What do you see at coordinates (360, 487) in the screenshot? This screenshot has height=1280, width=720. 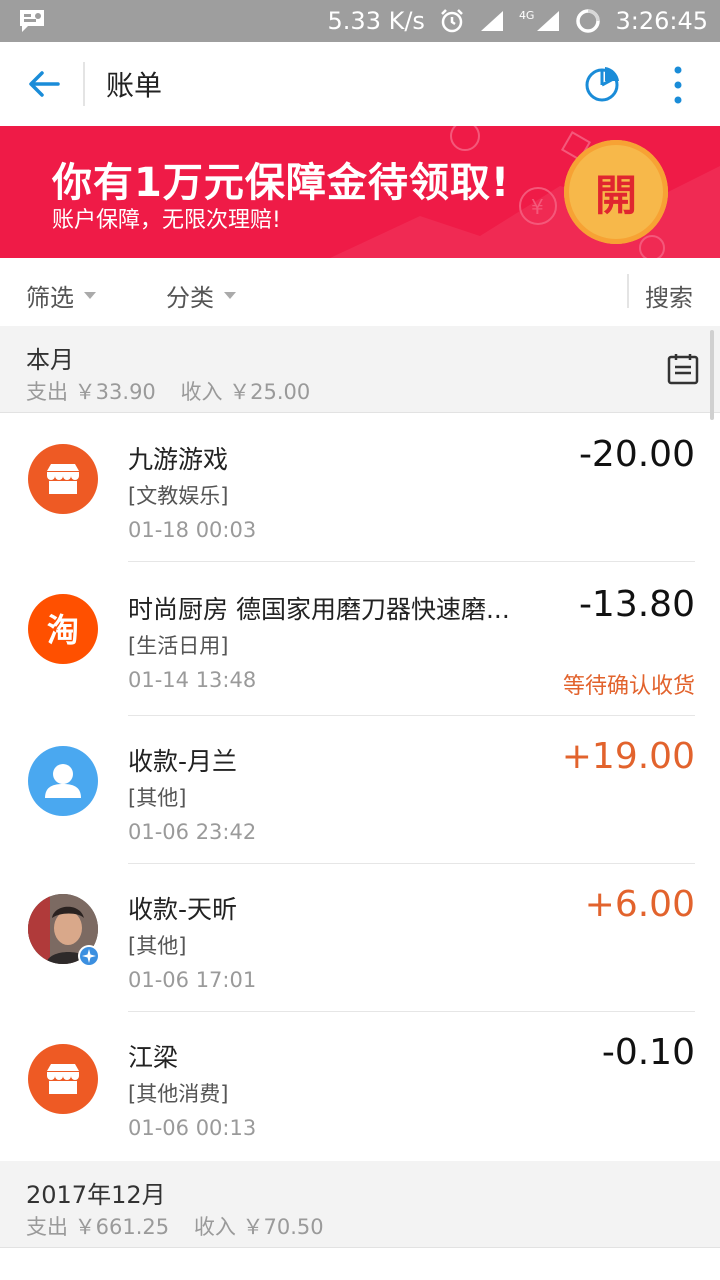 I see `transaction-row: 九游游戏 [文教娱乐] 01-18 00:03 -20.00` at bounding box center [360, 487].